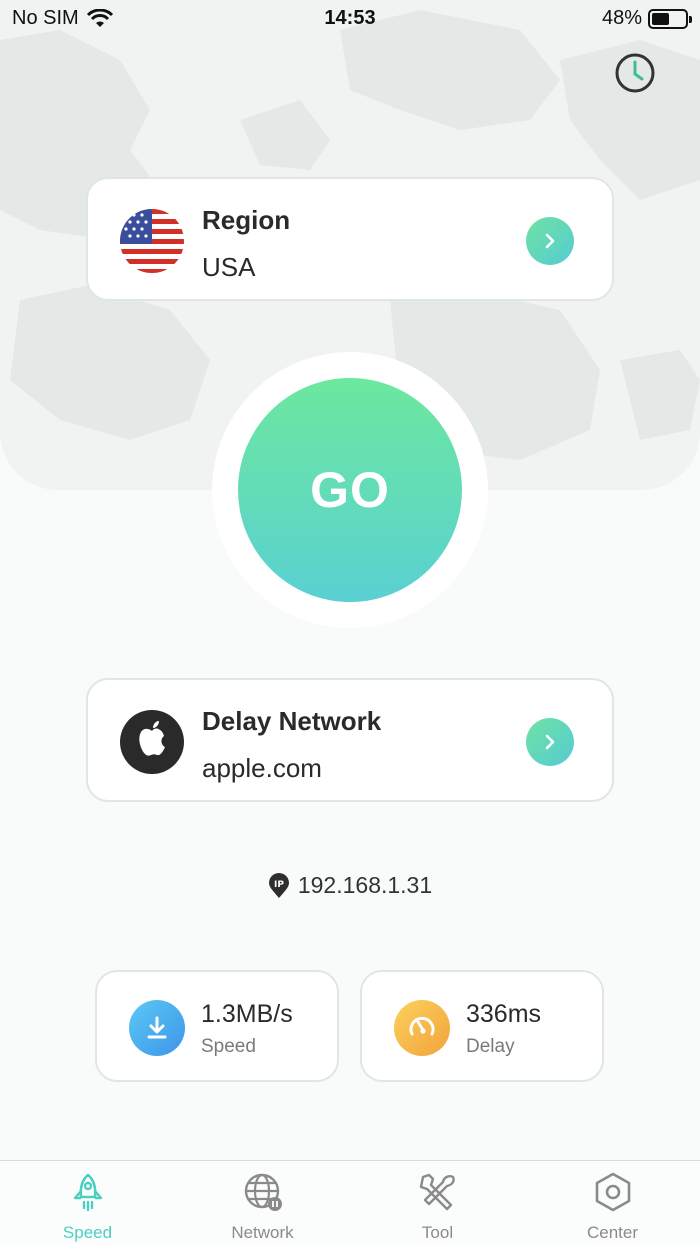  I want to click on delay-stat-card: 336ms Delay, so click(482, 1026).